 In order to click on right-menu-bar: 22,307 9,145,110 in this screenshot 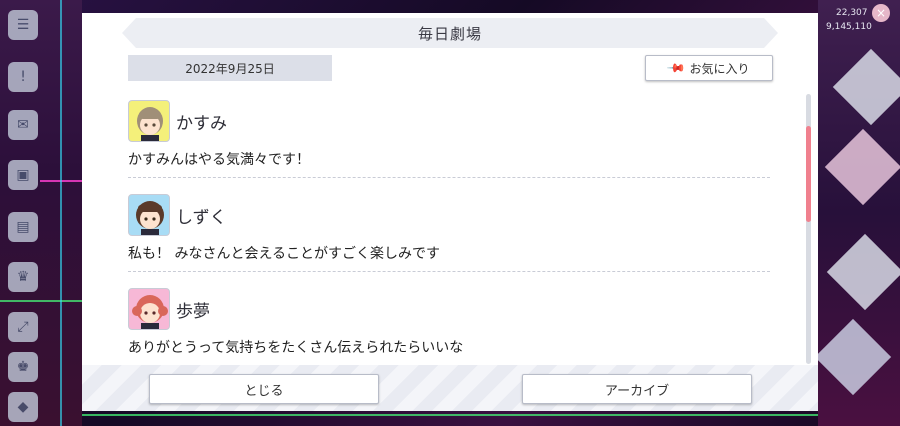, I will do `click(857, 213)`.